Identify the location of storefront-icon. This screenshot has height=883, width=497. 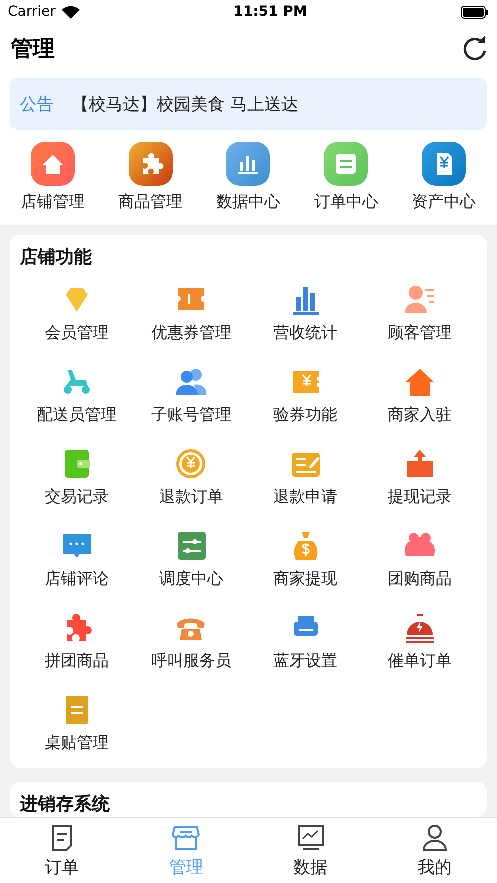
(186, 838).